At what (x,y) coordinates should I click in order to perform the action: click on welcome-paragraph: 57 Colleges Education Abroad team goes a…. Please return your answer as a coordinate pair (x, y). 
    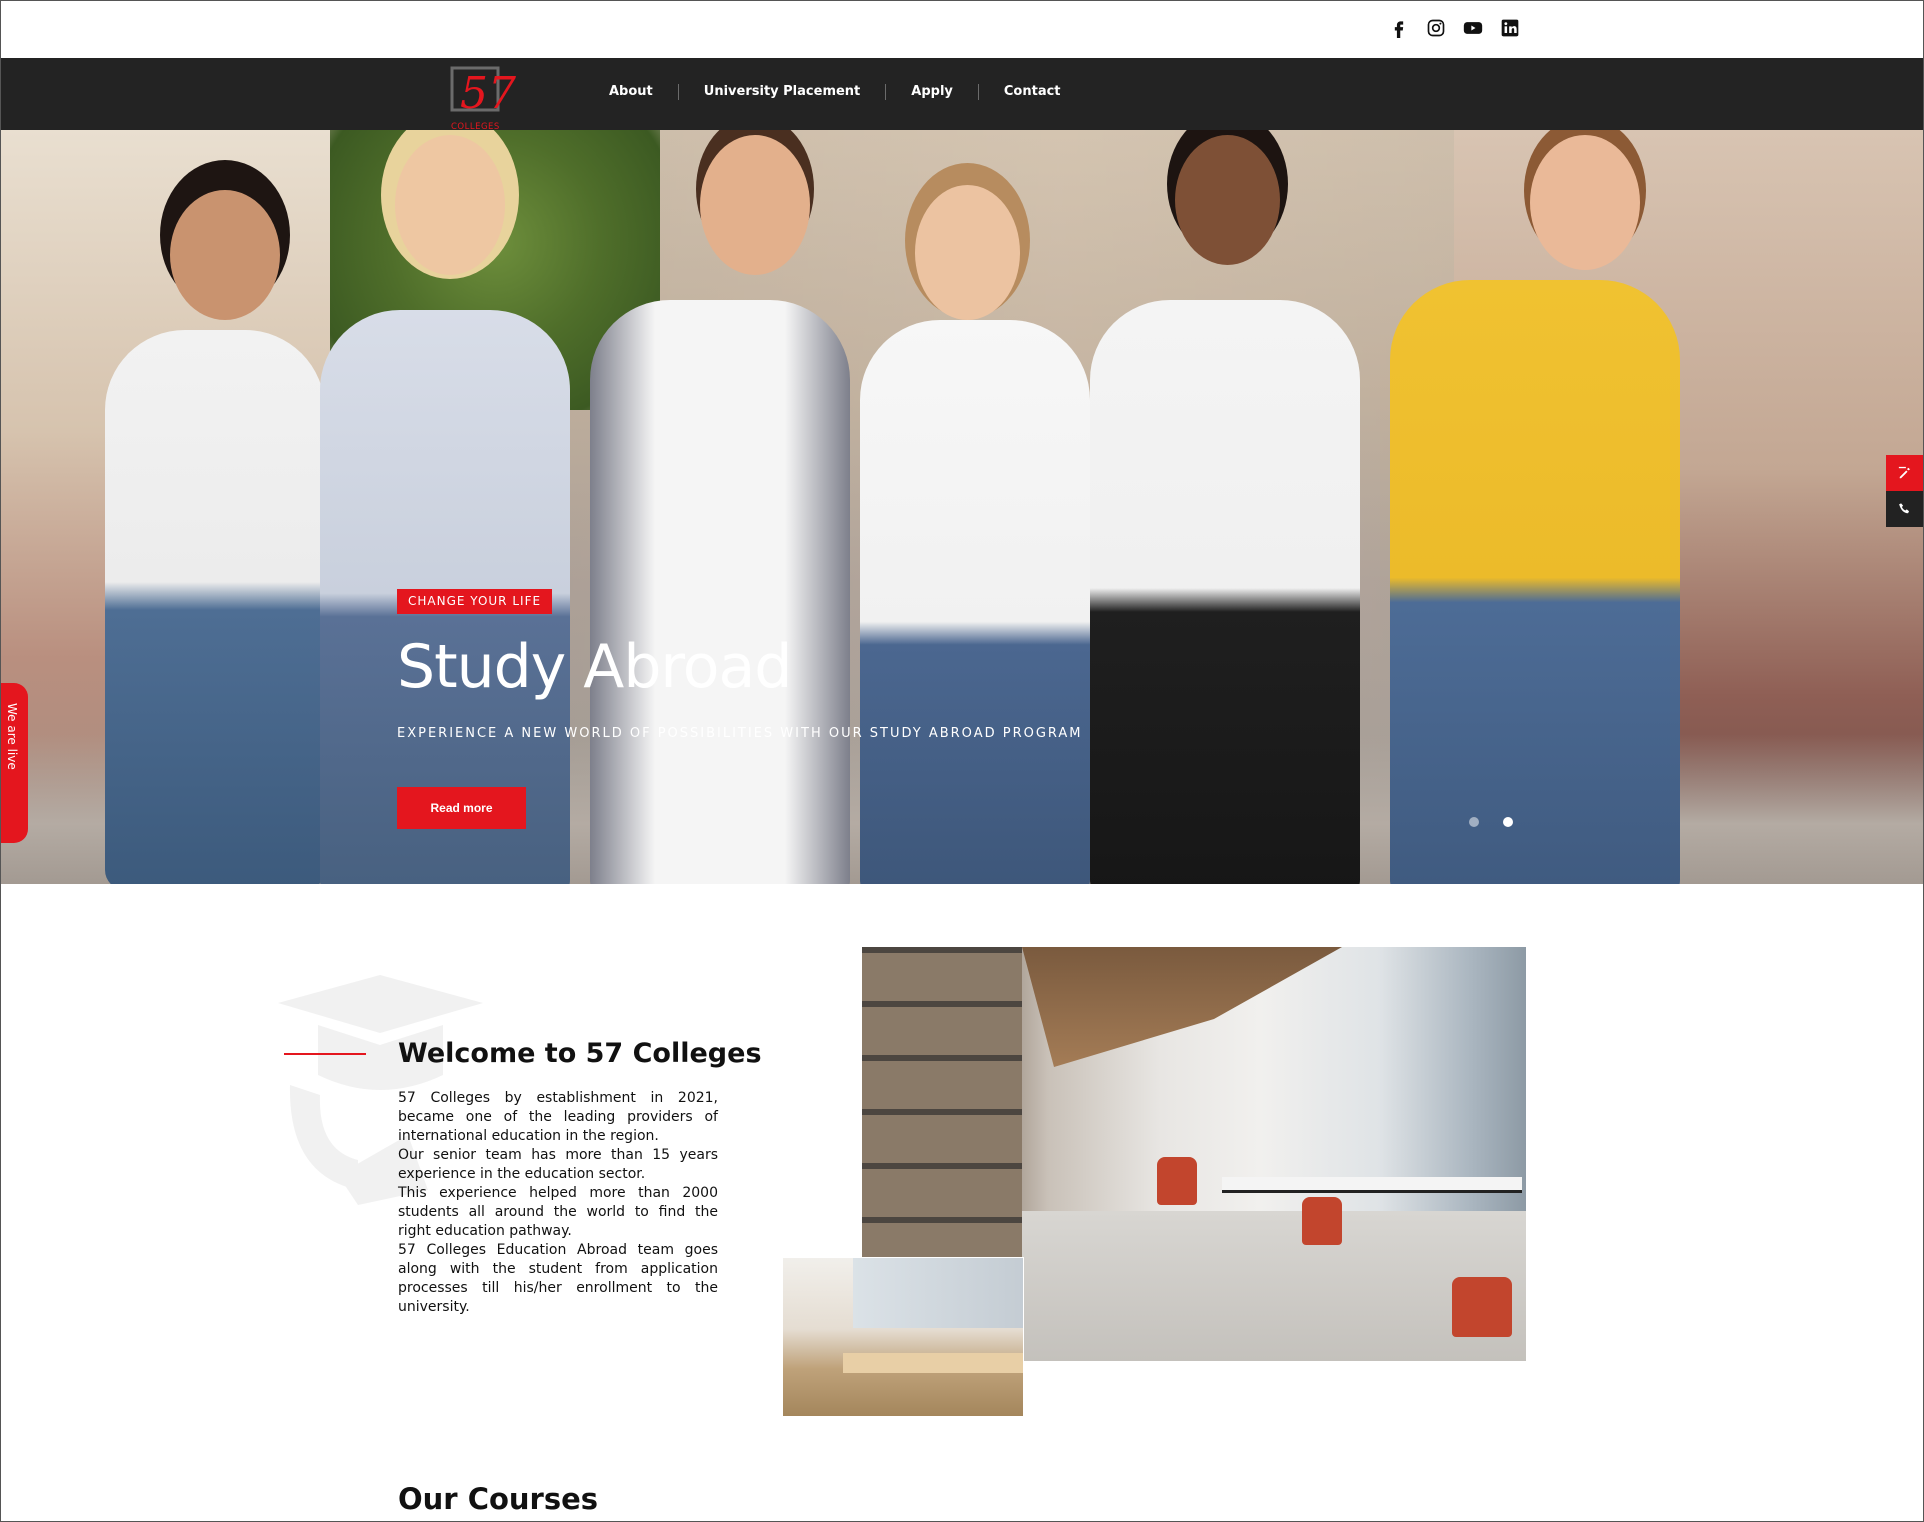
    Looking at the image, I should click on (558, 1278).